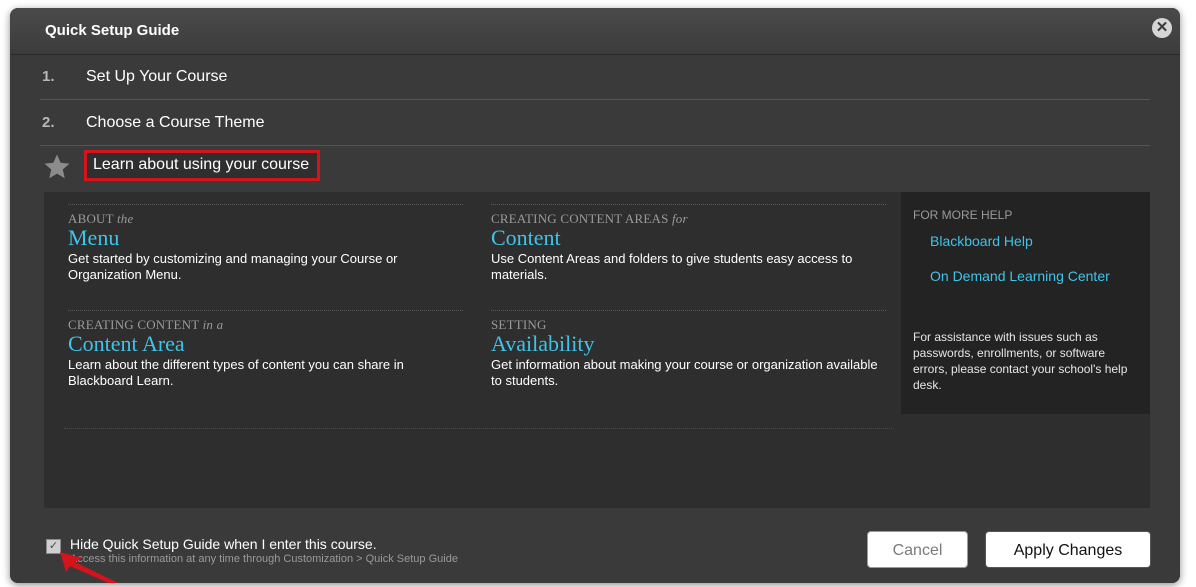 Image resolution: width=1196 pixels, height=587 pixels. What do you see at coordinates (157, 76) in the screenshot?
I see `step-label: Set Up Your Course` at bounding box center [157, 76].